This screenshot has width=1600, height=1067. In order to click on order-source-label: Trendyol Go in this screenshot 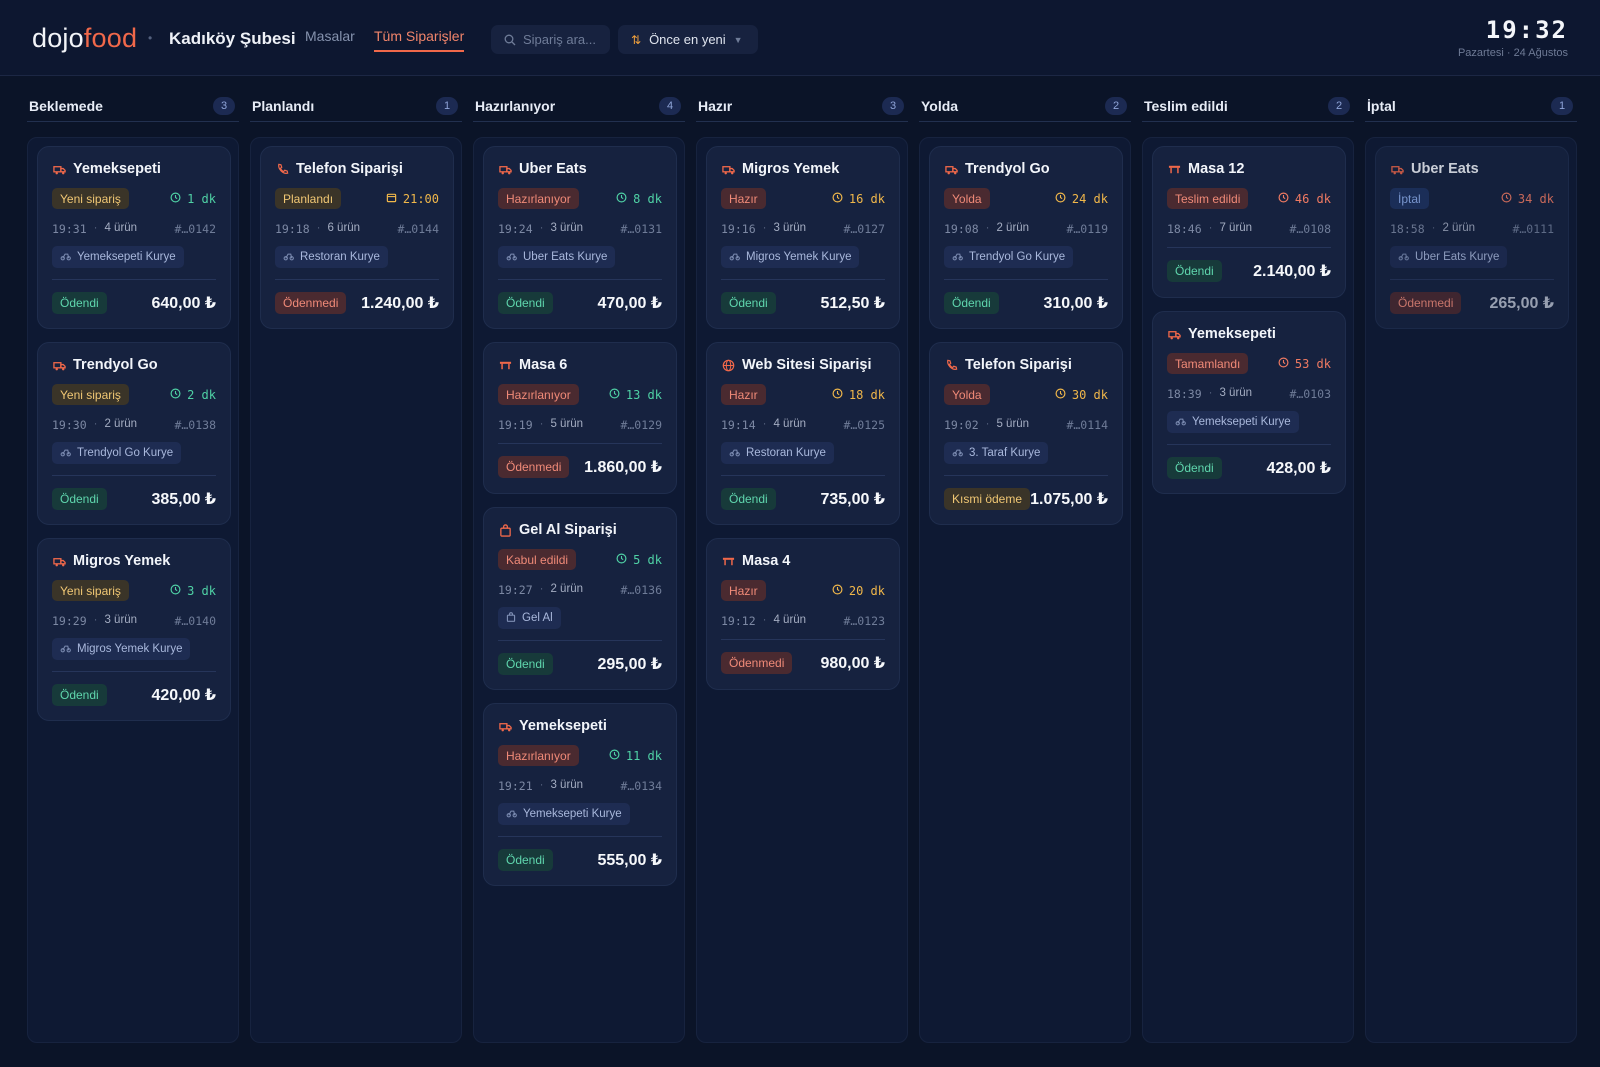, I will do `click(115, 365)`.